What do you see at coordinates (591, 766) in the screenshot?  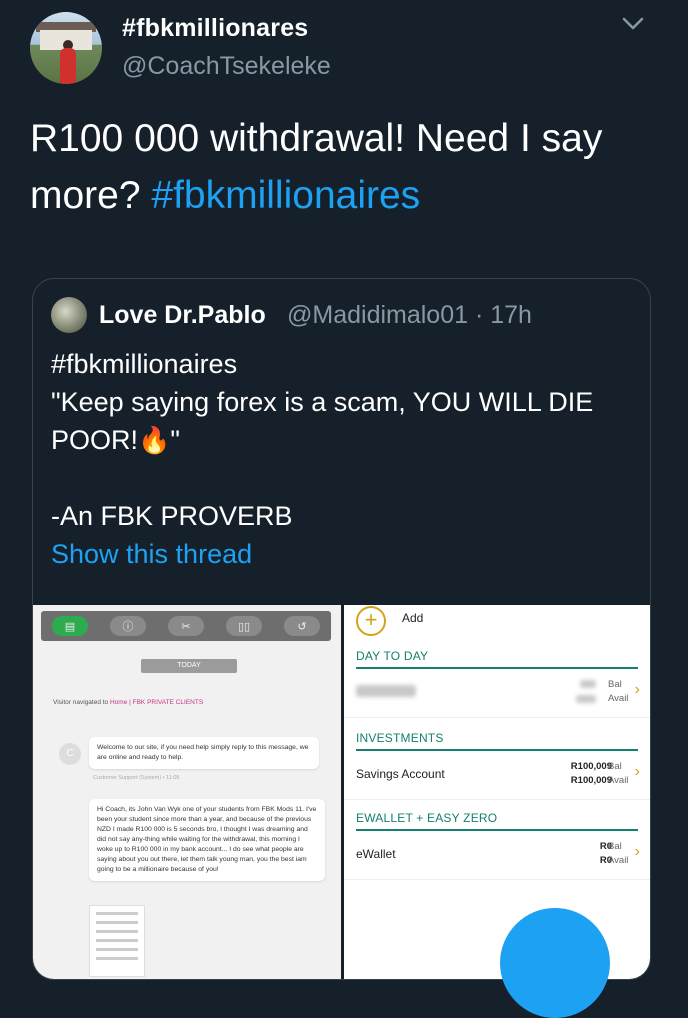 I see `savings-balance: R100,009` at bounding box center [591, 766].